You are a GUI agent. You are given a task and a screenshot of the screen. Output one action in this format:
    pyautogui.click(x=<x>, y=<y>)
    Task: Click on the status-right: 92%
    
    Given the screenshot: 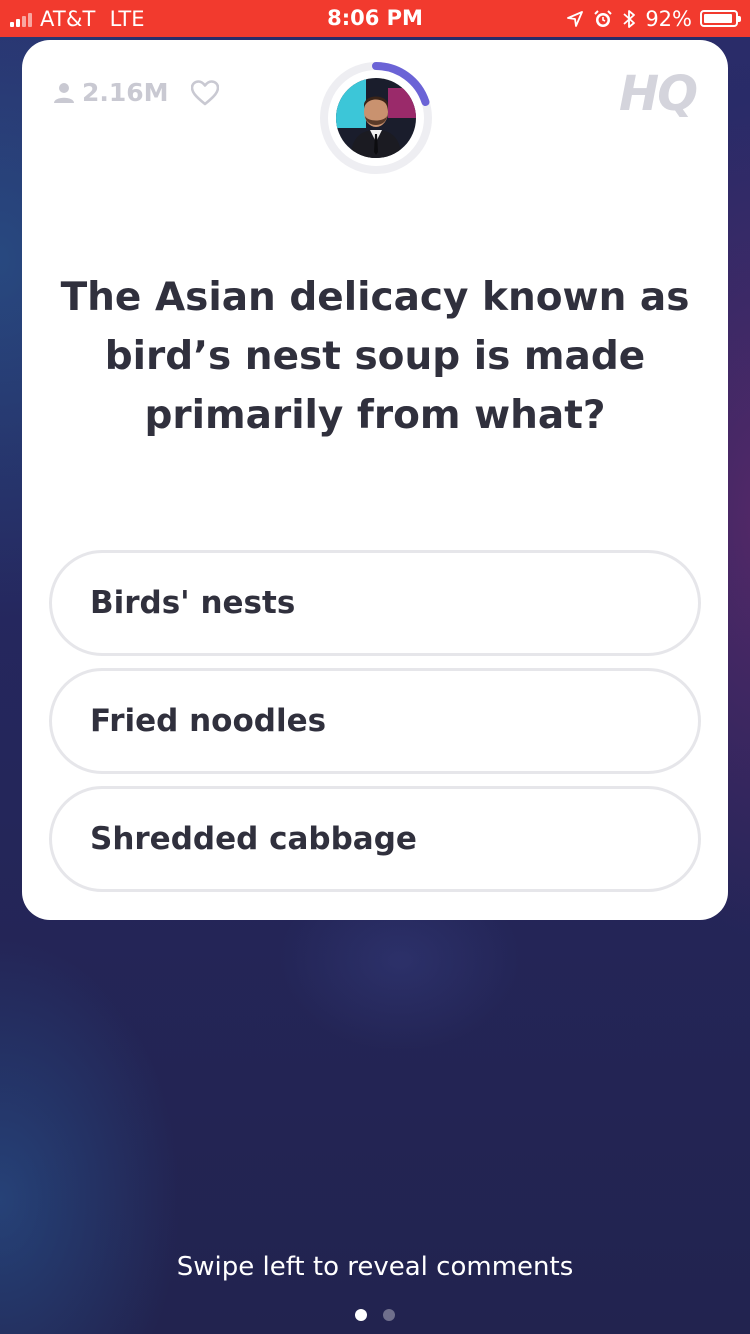 What is the action you would take?
    pyautogui.click(x=654, y=18)
    